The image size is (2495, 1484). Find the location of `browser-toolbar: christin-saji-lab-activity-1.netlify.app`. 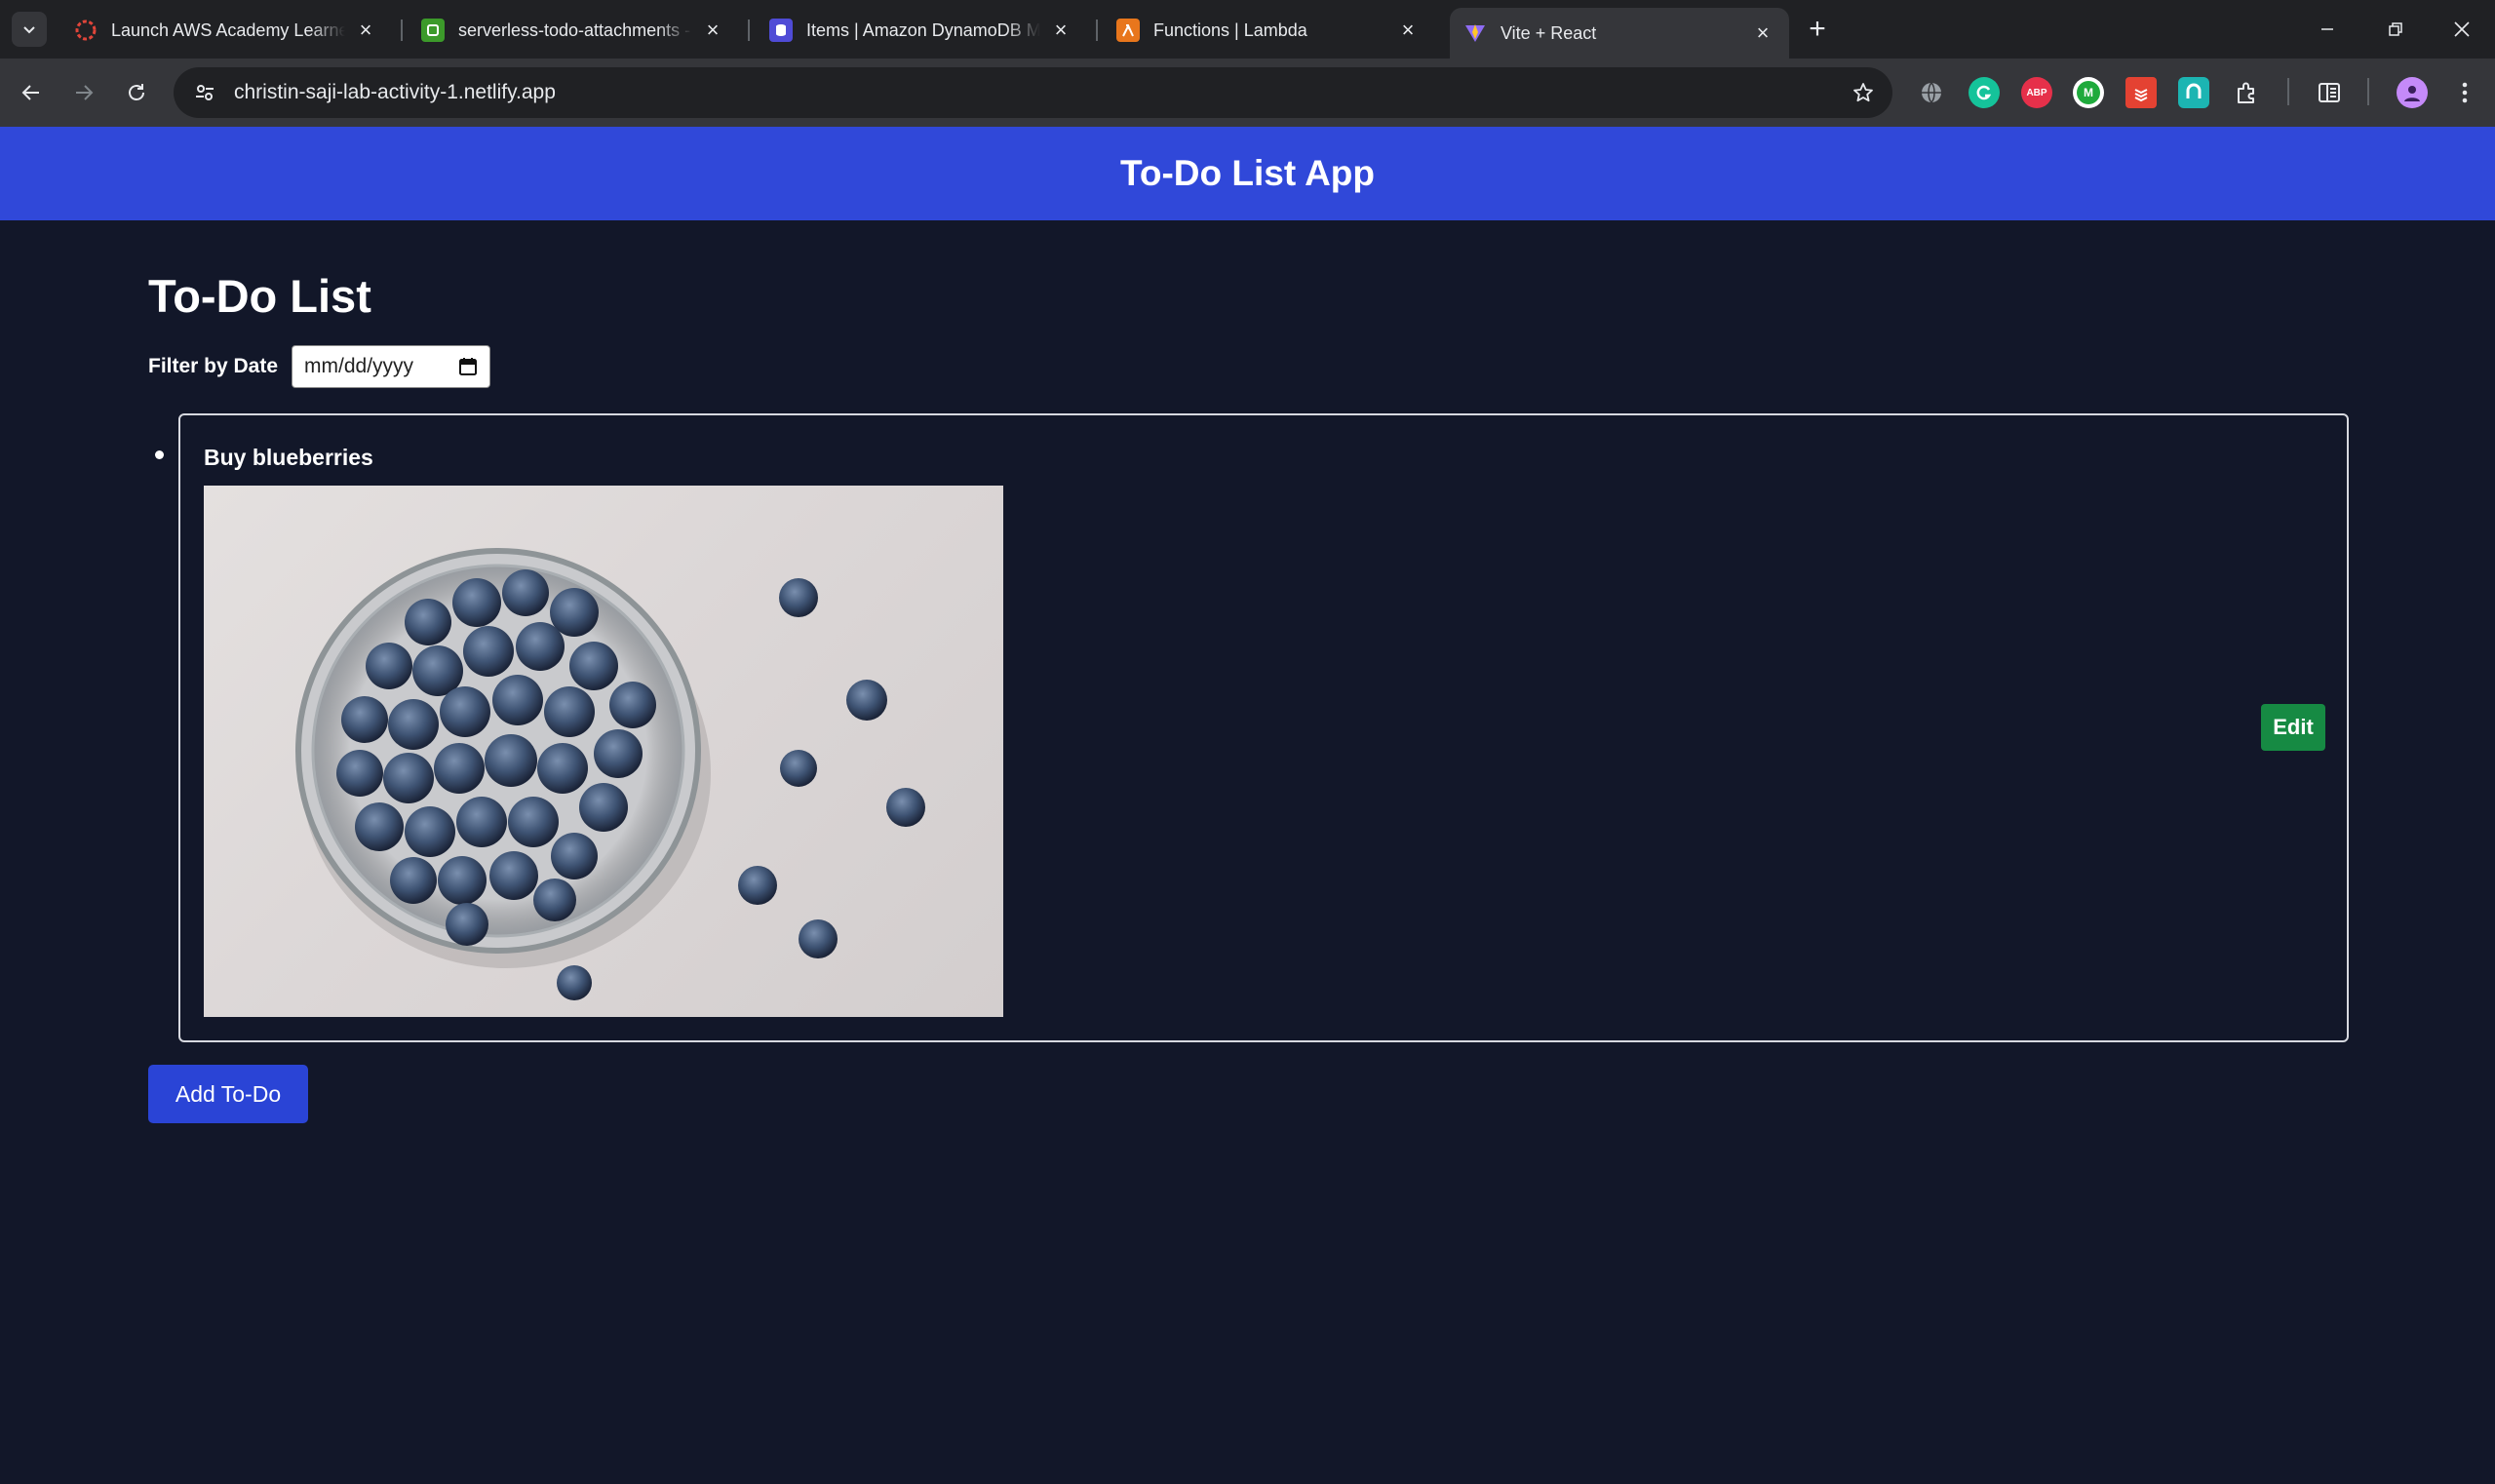

browser-toolbar: christin-saji-lab-activity-1.netlify.app is located at coordinates (1247, 93).